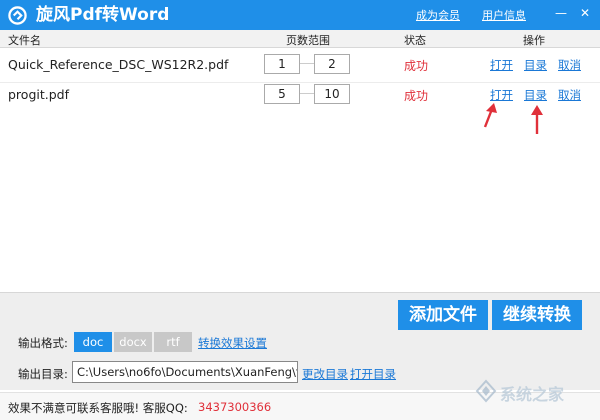 This screenshot has width=600, height=420. What do you see at coordinates (185, 372) in the screenshot?
I see `output-dir-input: C:\Users\no6fo\Documents\XuanFeng\fi` at bounding box center [185, 372].